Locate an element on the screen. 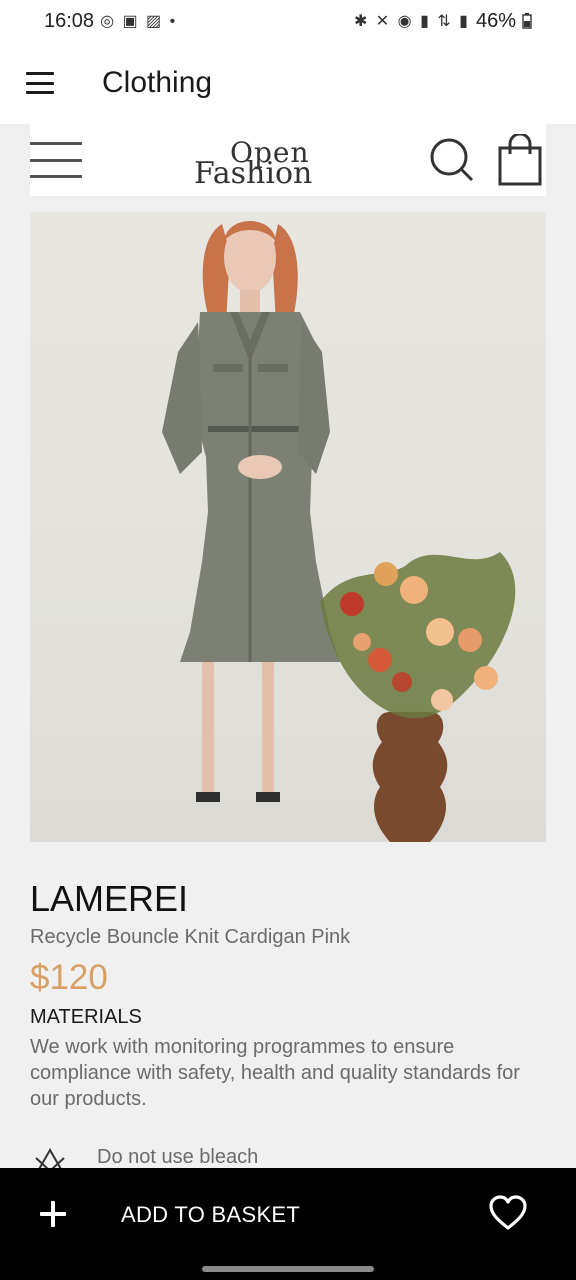 The image size is (576, 1280). no-bleach-icon is located at coordinates (50, 1157).